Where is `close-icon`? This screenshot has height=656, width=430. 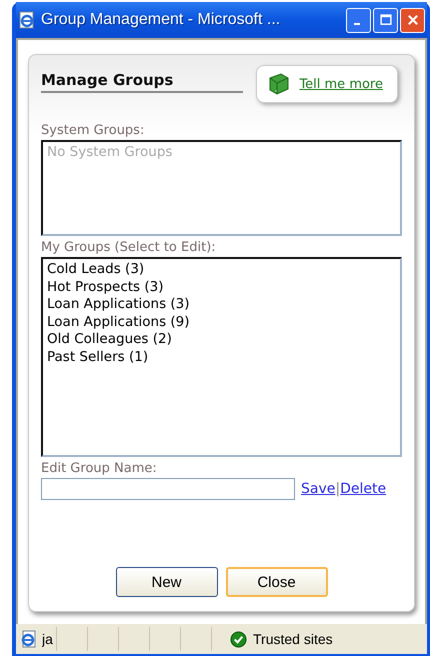 close-icon is located at coordinates (413, 20).